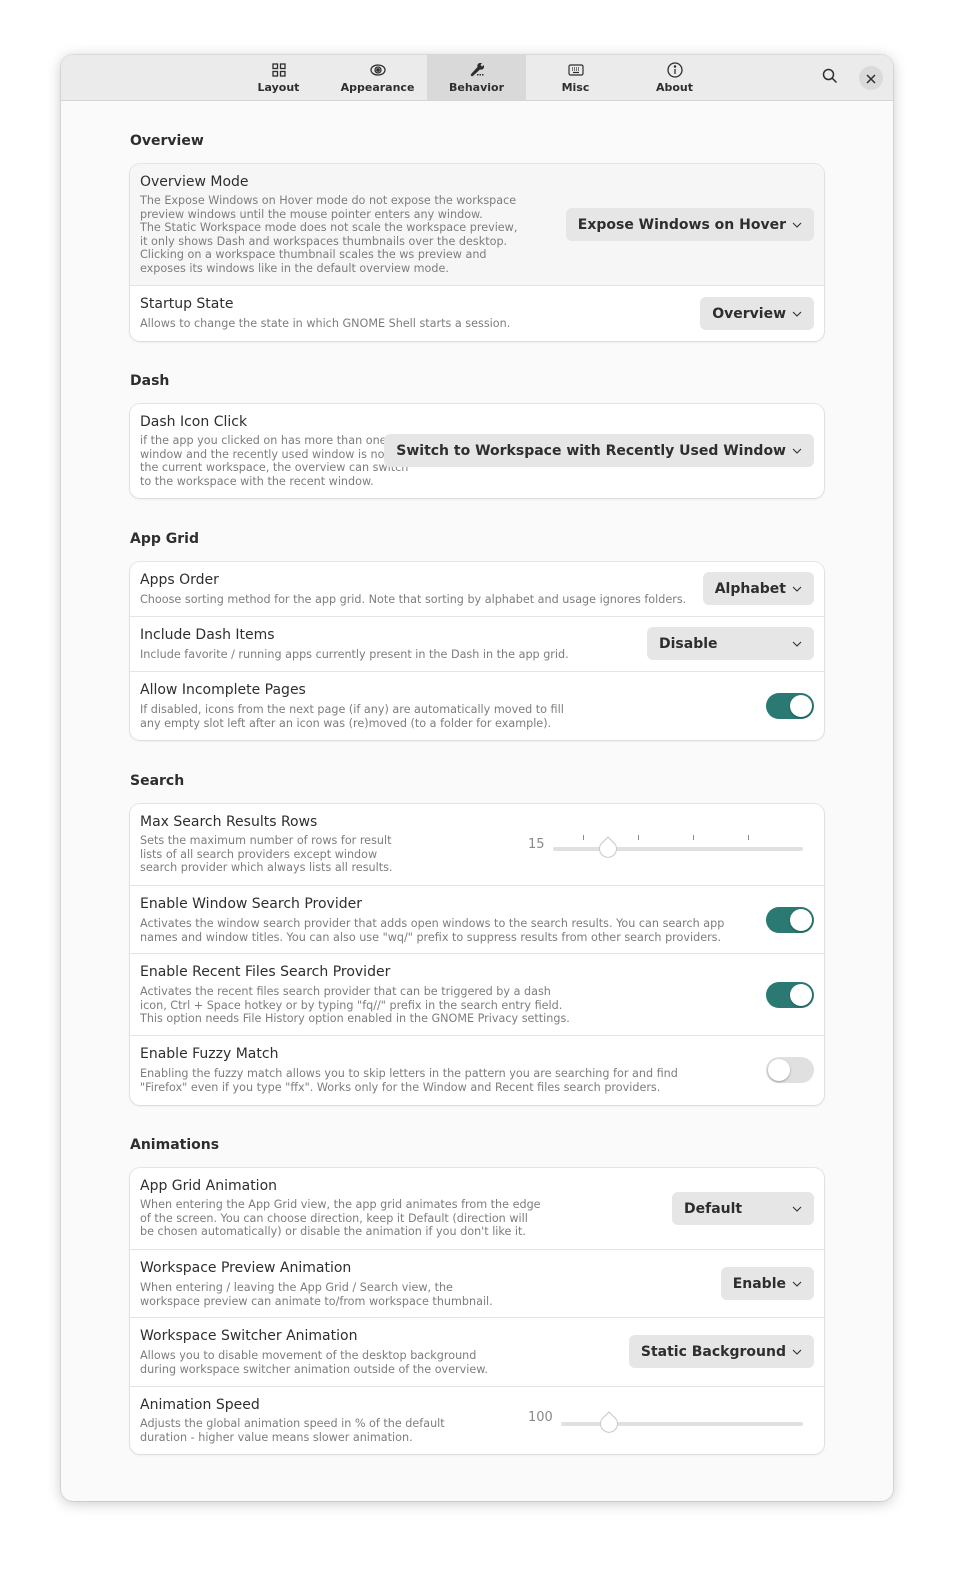  Describe the element at coordinates (278, 77) in the screenshot. I see `tab-layout: Layout` at that location.